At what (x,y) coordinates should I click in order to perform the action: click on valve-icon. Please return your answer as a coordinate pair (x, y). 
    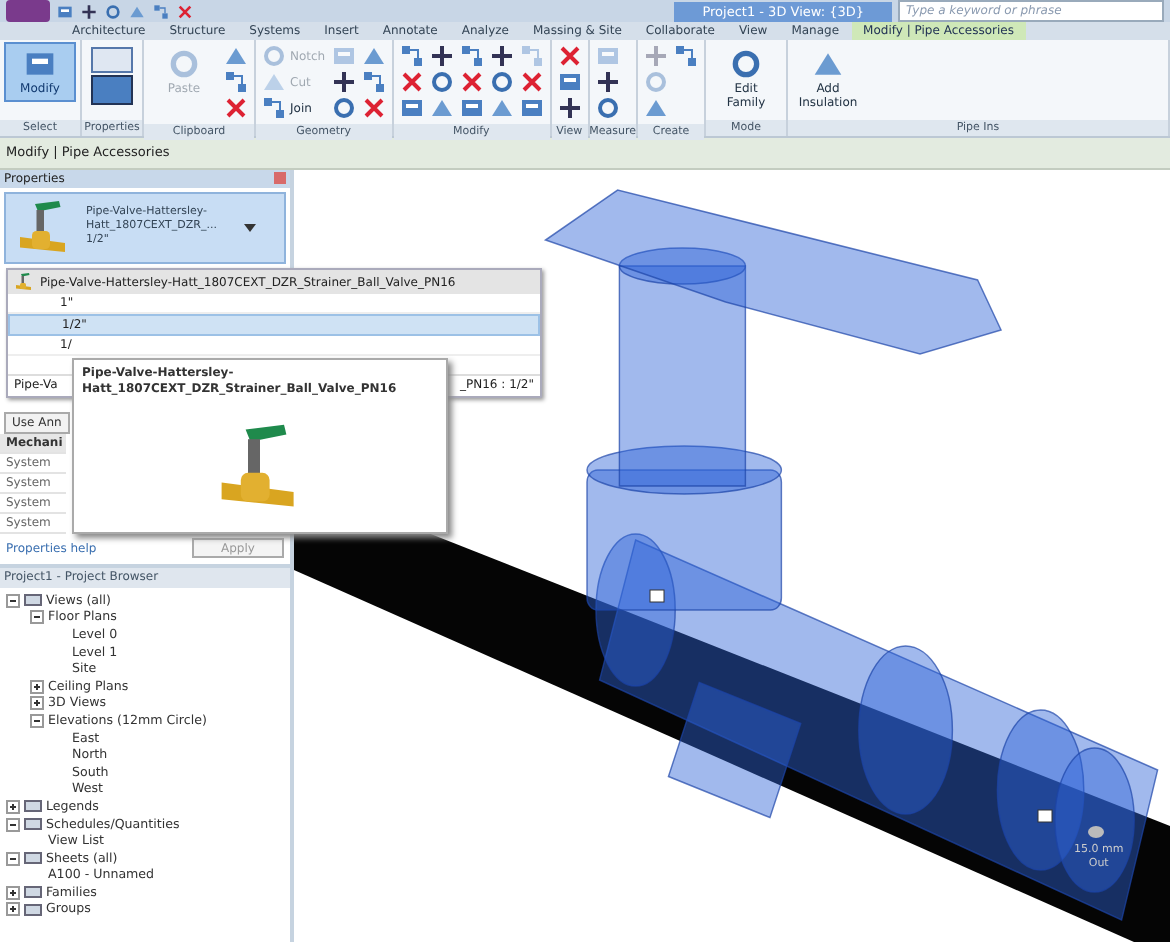
    Looking at the image, I should click on (24, 282).